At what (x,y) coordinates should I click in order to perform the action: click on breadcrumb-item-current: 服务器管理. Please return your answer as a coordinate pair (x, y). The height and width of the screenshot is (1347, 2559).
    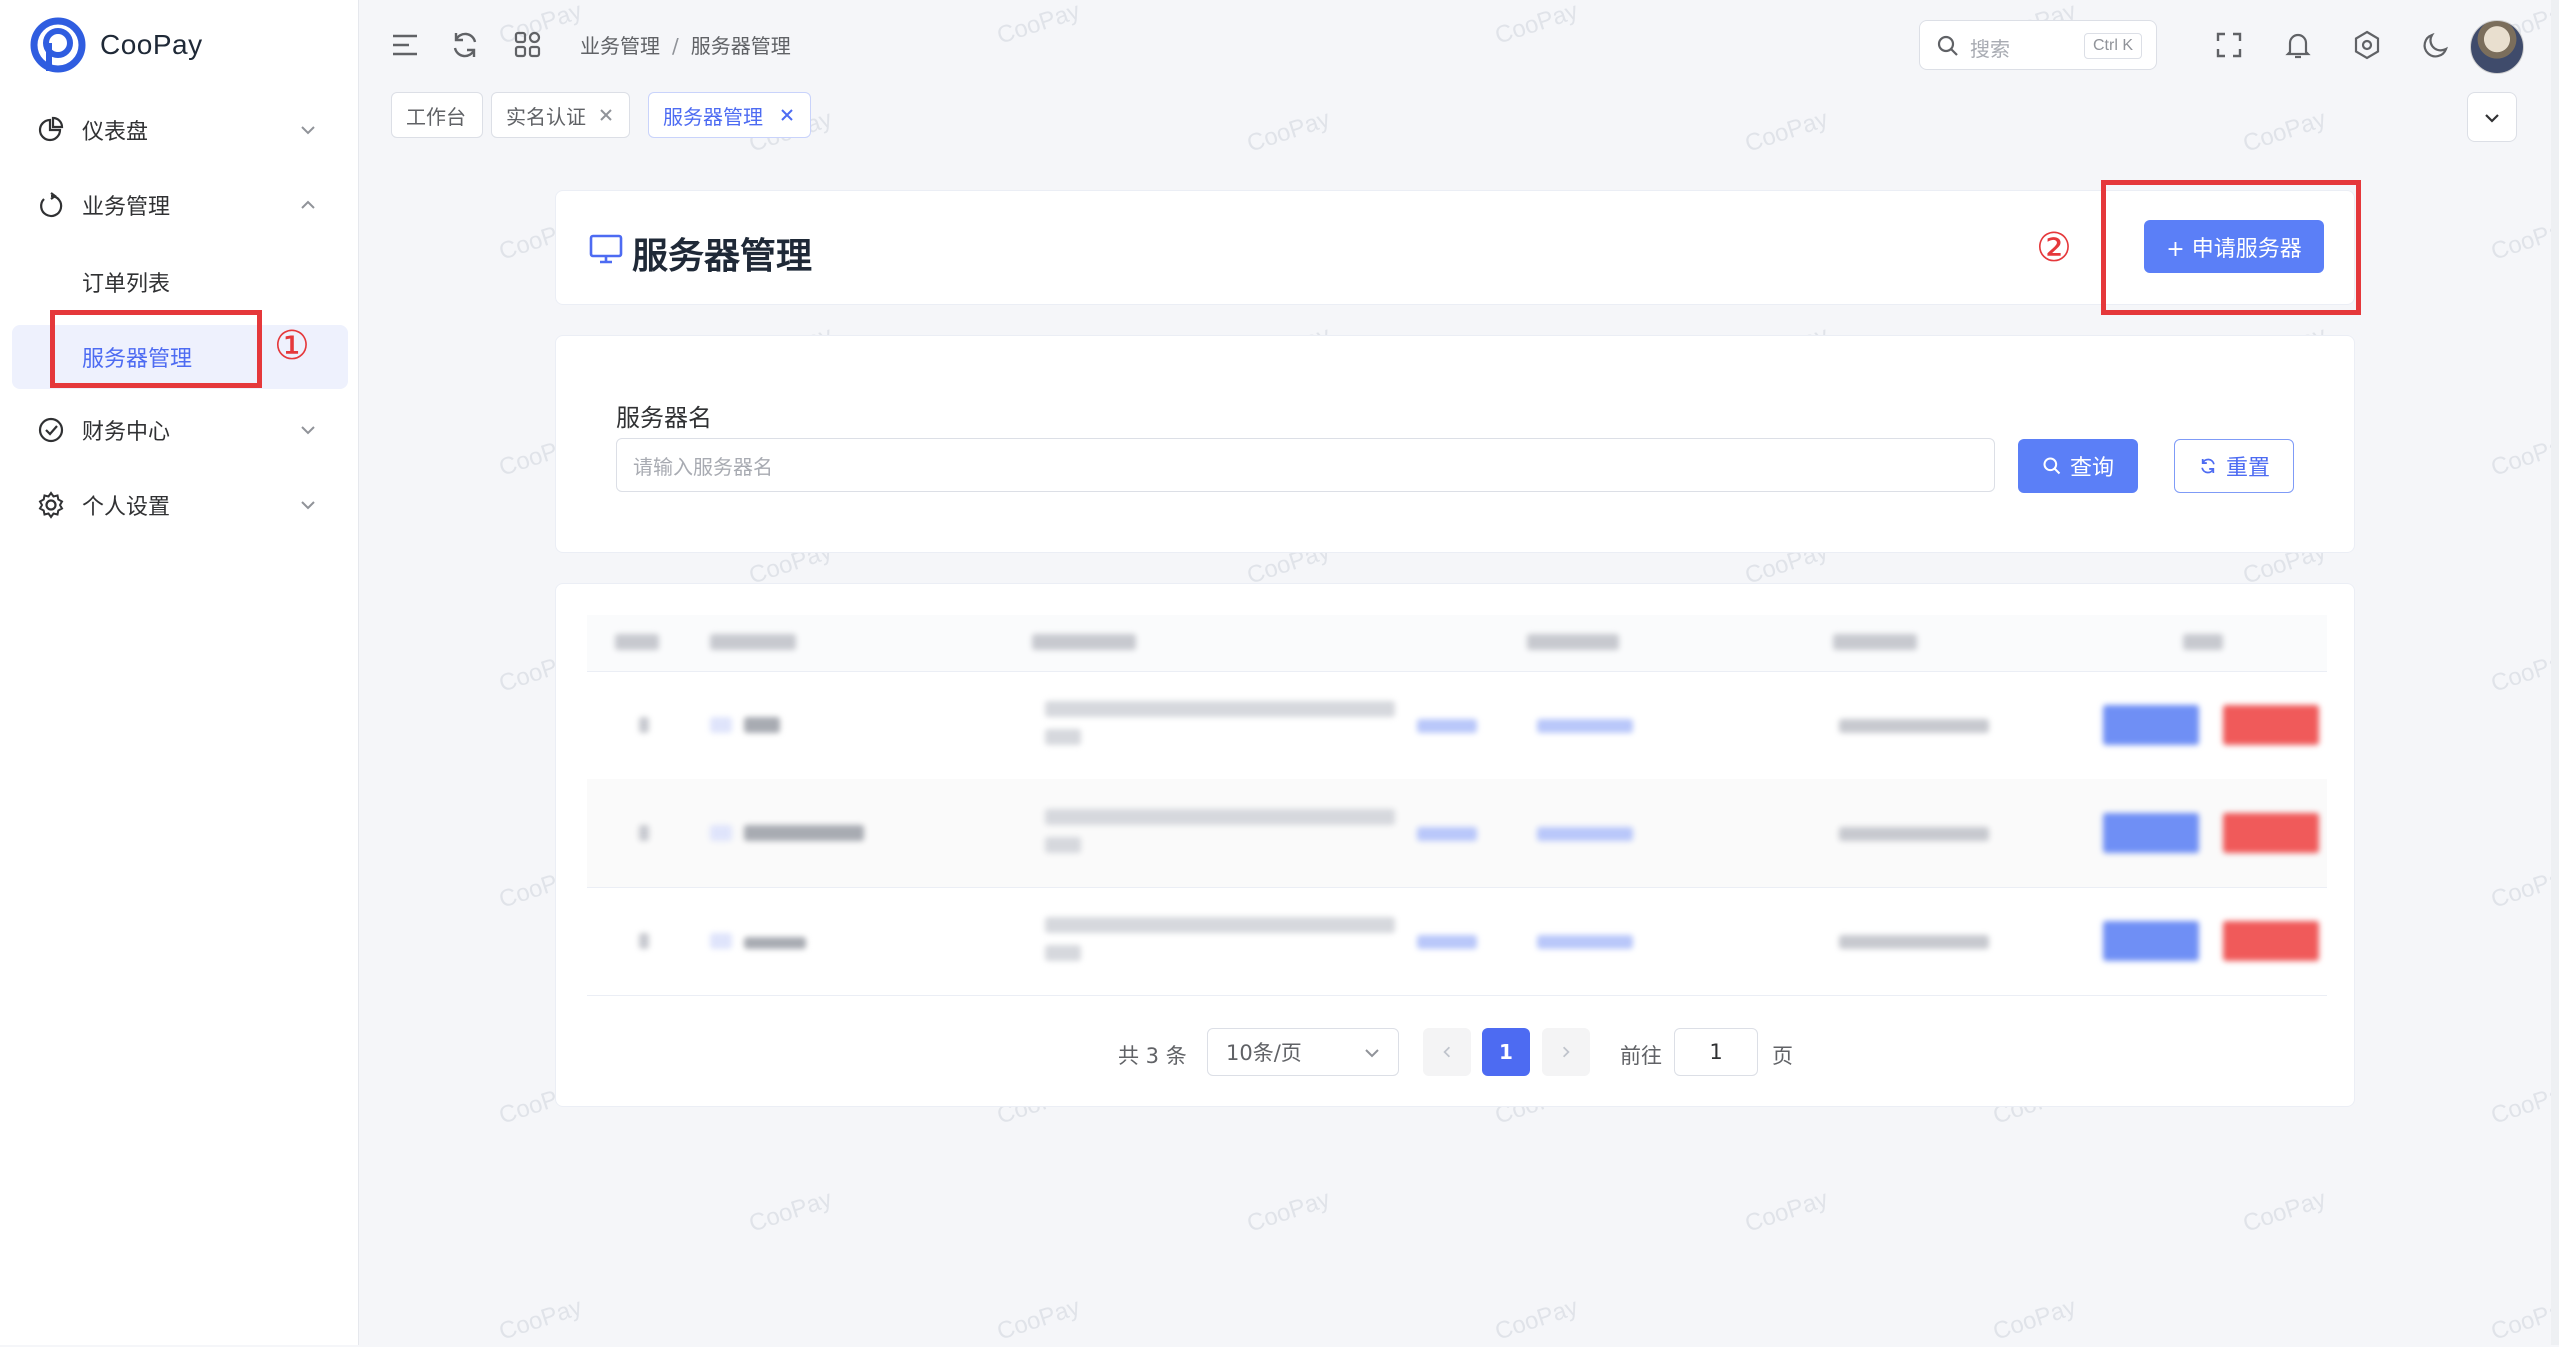
    Looking at the image, I should click on (740, 46).